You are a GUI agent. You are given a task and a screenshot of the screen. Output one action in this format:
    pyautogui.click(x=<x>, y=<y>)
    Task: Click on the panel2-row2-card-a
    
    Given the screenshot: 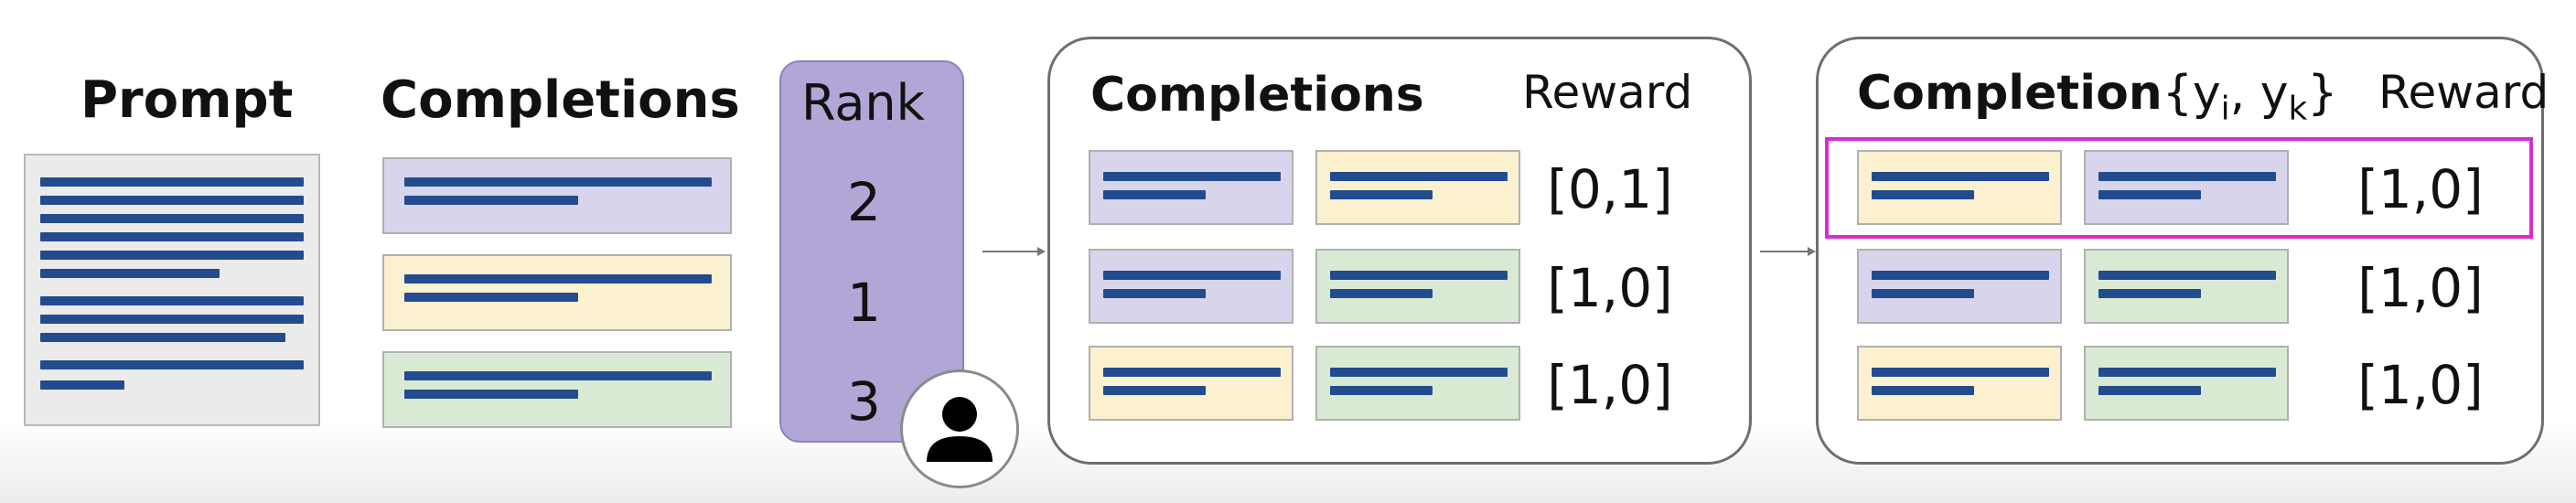 What is the action you would take?
    pyautogui.click(x=1959, y=286)
    